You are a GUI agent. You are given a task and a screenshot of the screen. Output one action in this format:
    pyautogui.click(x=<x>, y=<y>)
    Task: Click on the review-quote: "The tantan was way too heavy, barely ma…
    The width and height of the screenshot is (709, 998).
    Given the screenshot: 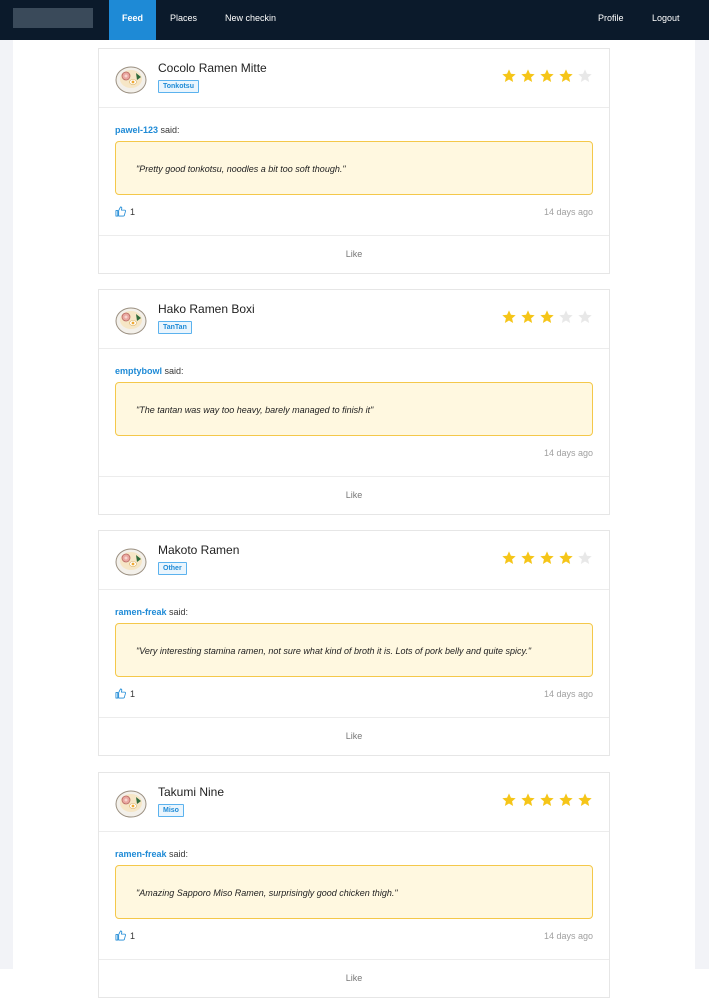 What is the action you would take?
    pyautogui.click(x=354, y=409)
    